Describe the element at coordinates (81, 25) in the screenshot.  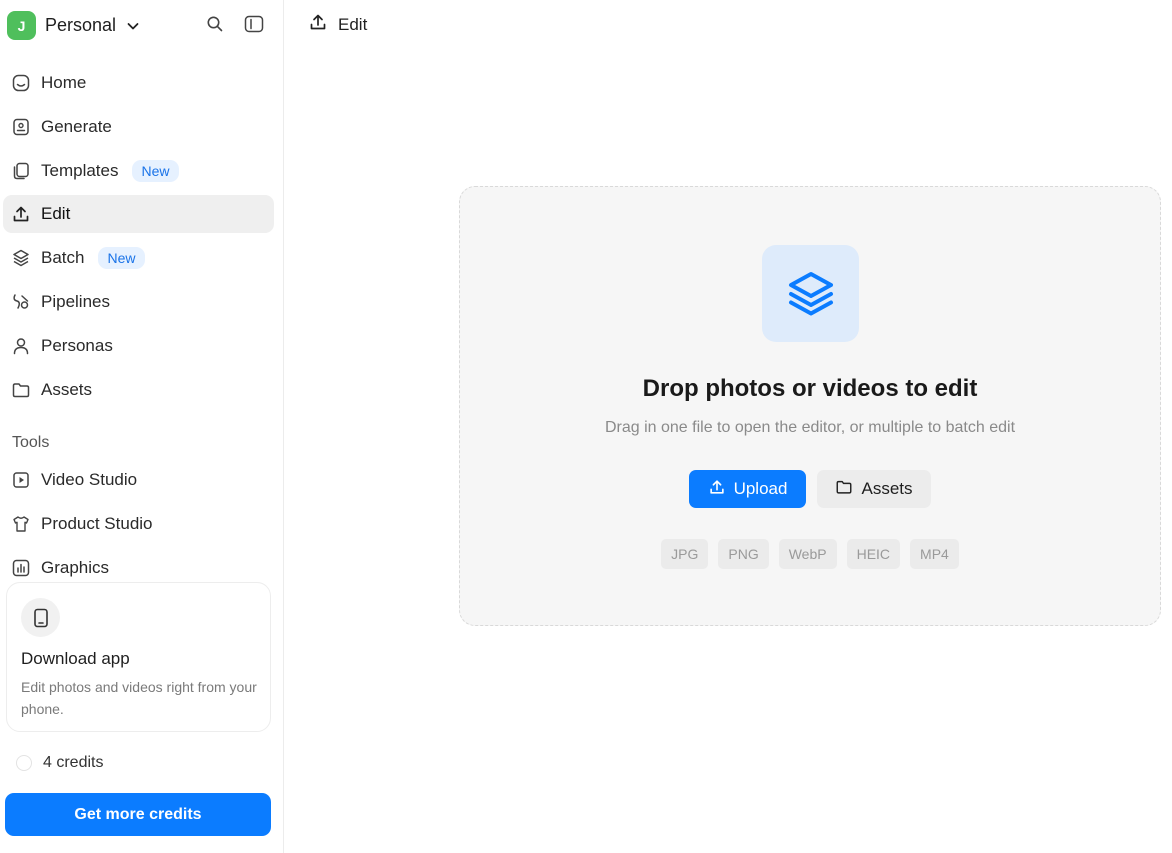
I see `workspace-name: Personal` at that location.